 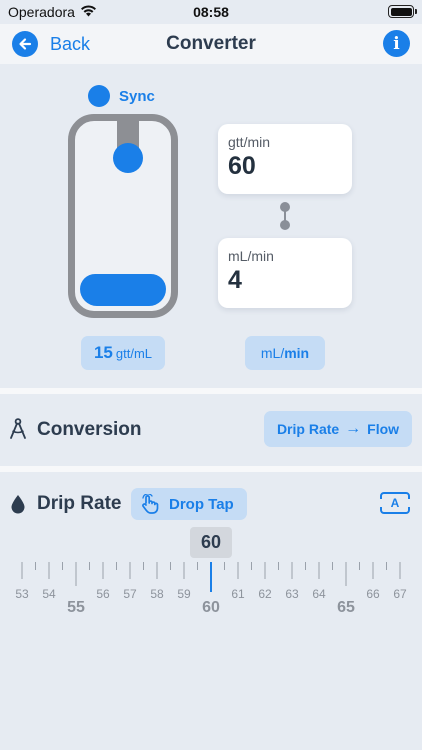 I want to click on clock: 08:58, so click(x=211, y=12).